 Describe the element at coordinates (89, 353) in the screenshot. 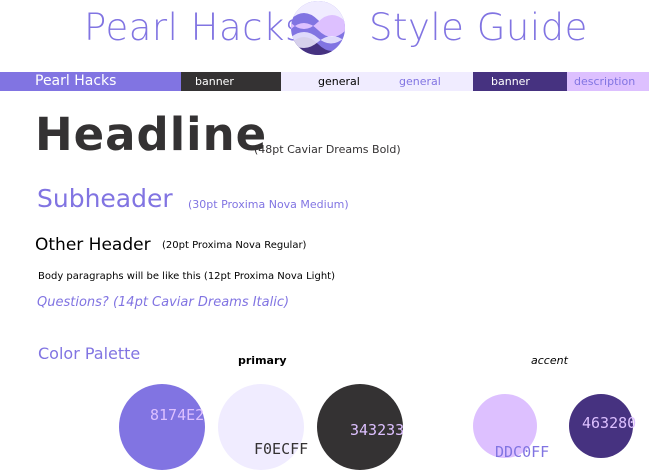

I see `palette-title: Color Palette` at that location.